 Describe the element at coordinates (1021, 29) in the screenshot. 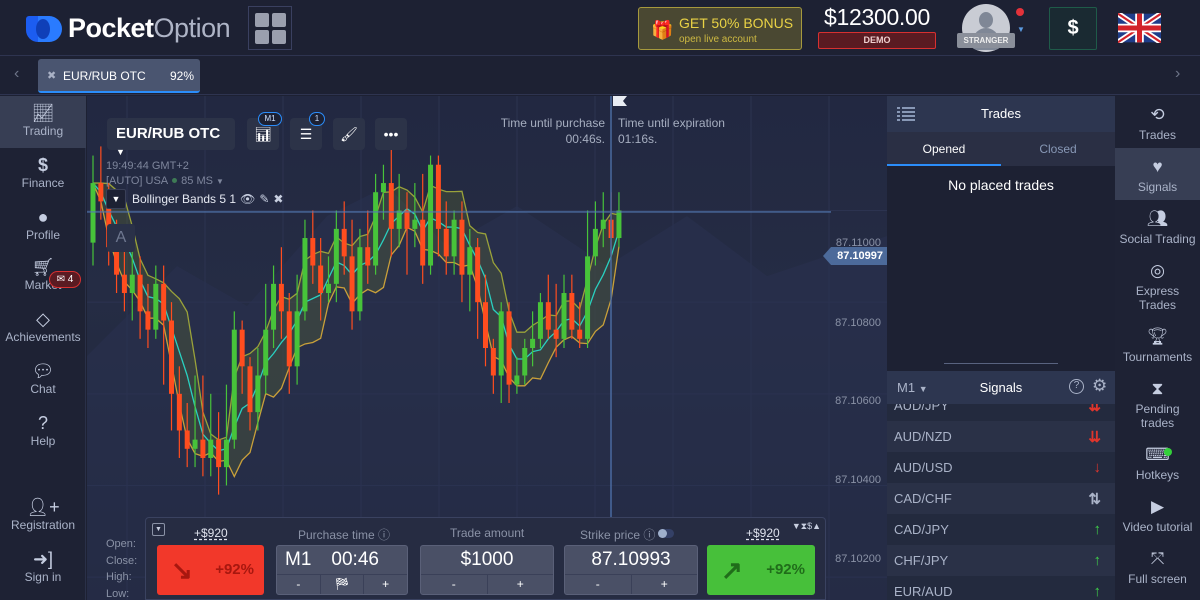

I see `chevron-down-icon: ▼` at that location.